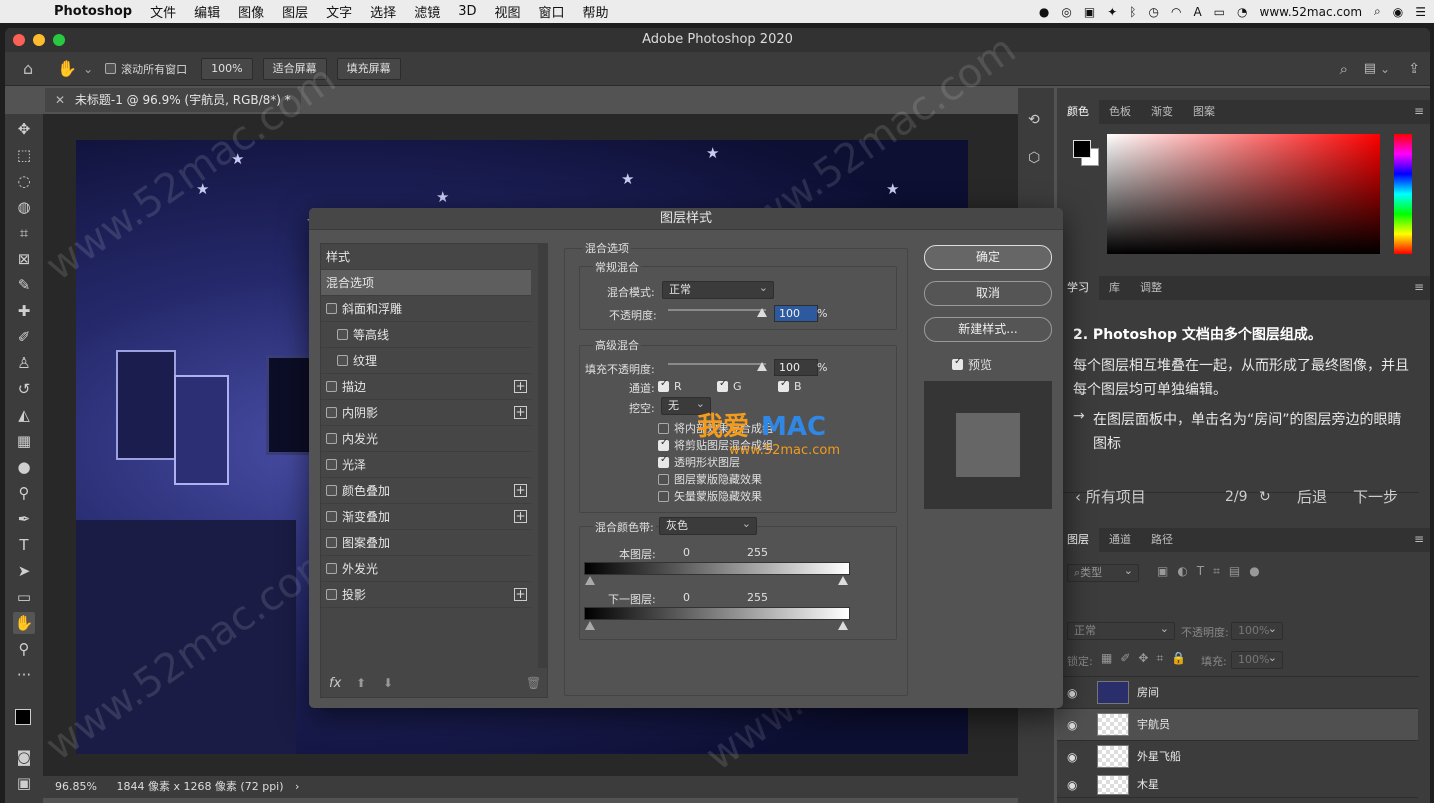 This screenshot has width=1434, height=803. Describe the element at coordinates (426, 491) in the screenshot. I see `style-item: 颜色叠加 +` at that location.